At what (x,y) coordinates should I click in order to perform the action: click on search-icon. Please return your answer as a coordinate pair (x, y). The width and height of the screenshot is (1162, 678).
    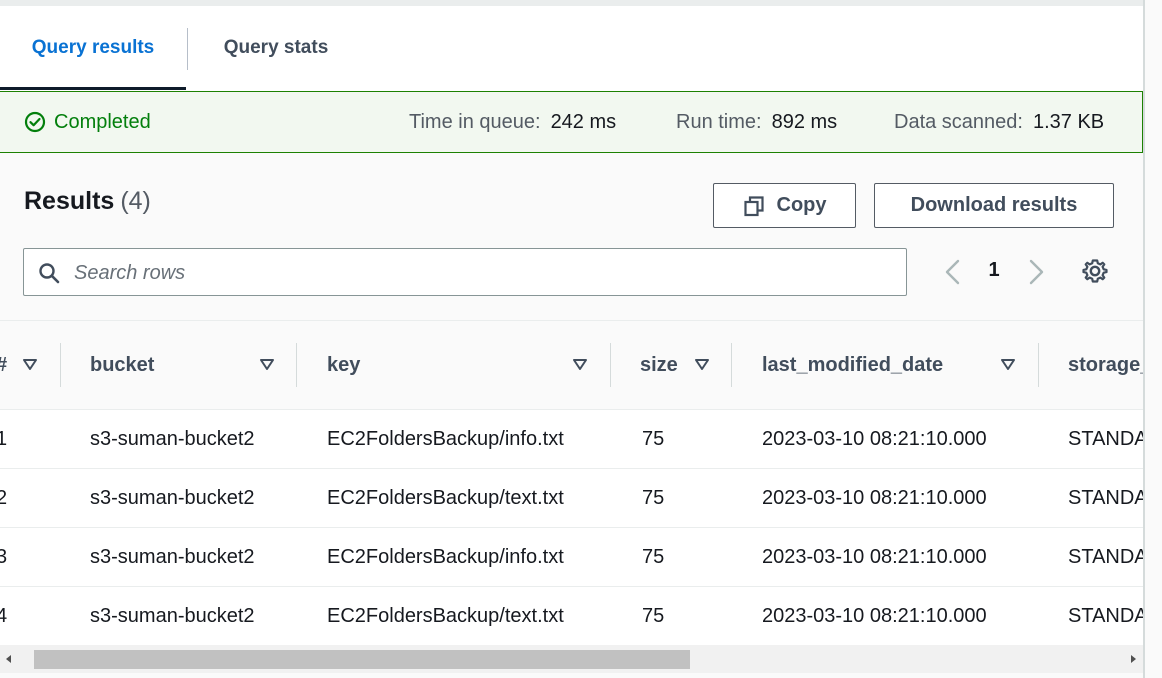
    Looking at the image, I should click on (49, 273).